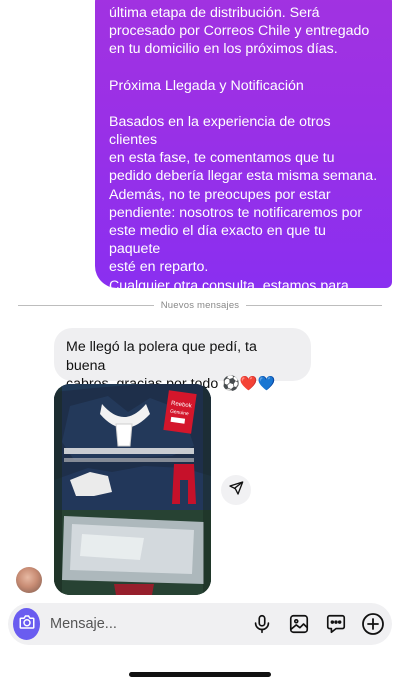 Image resolution: width=400 pixels, height=686 pixels. I want to click on send-icon, so click(236, 490).